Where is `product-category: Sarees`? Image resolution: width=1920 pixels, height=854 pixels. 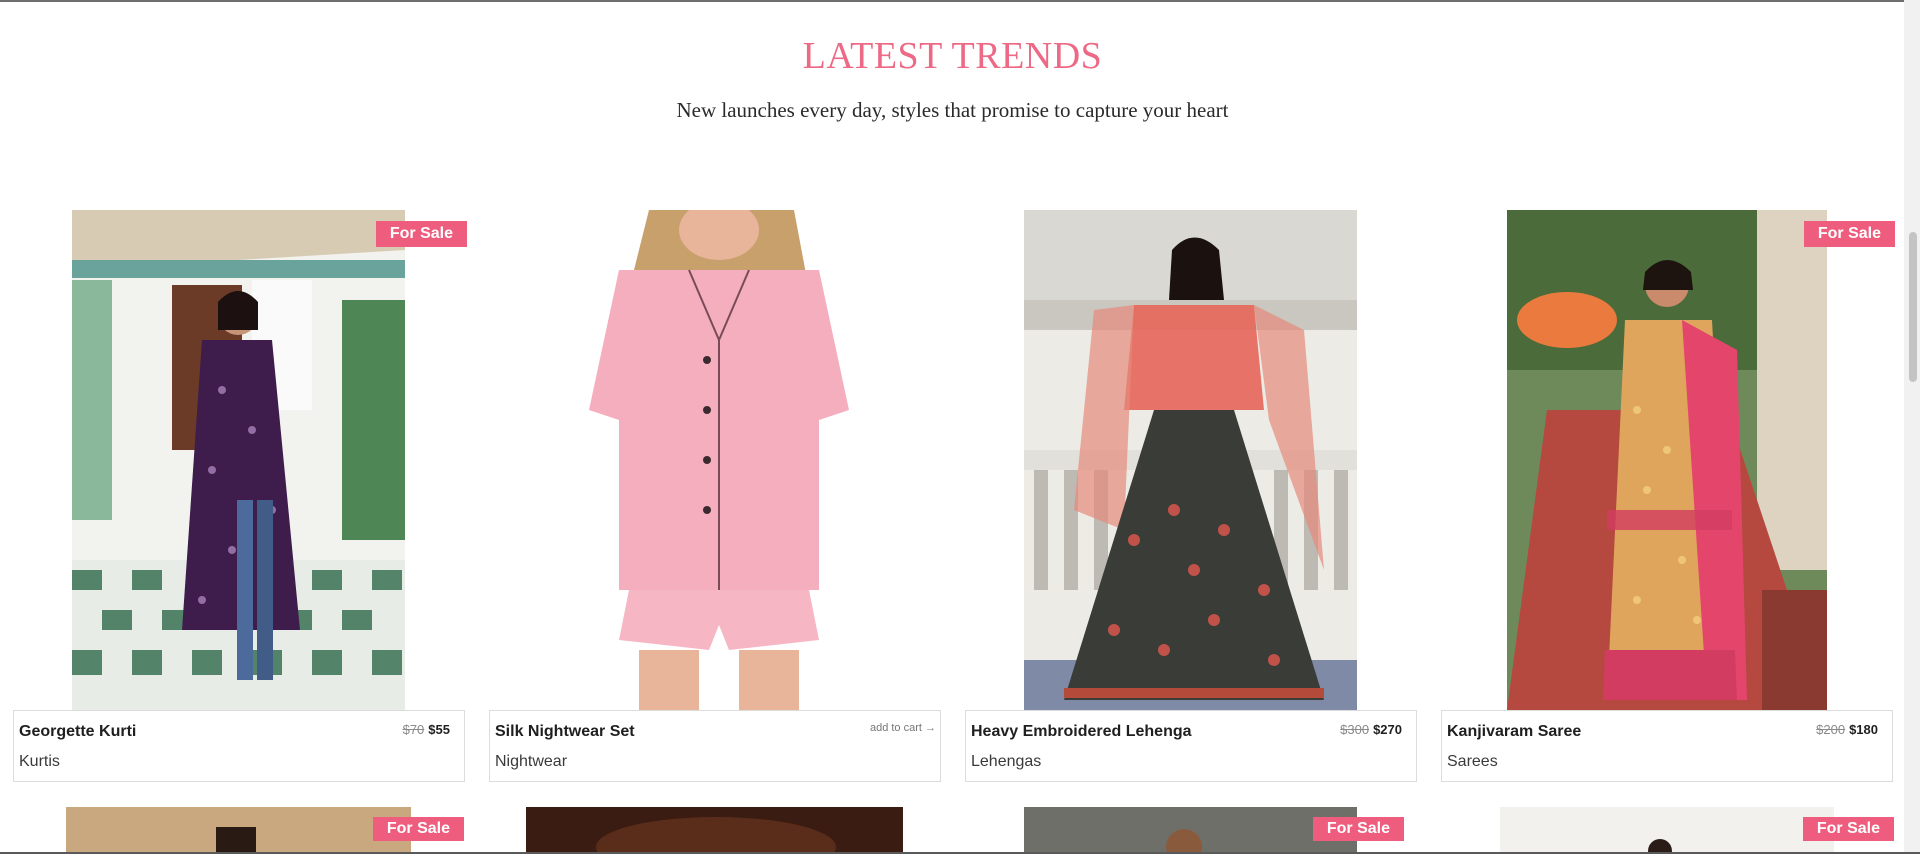
product-category: Sarees is located at coordinates (1472, 761).